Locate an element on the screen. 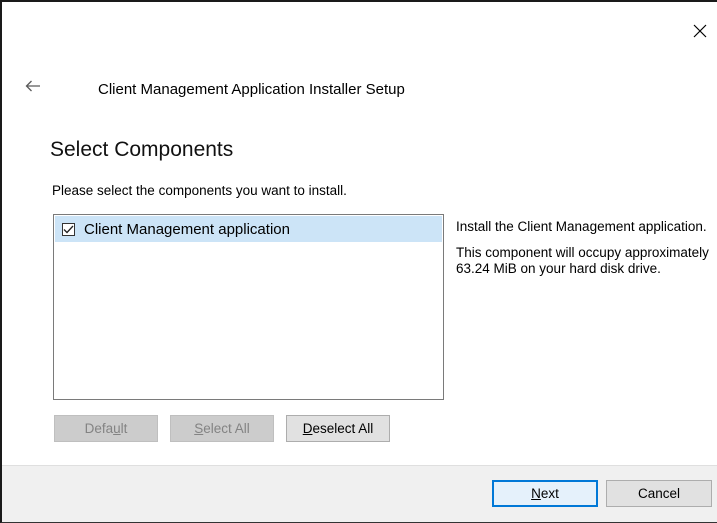  close-button is located at coordinates (700, 31).